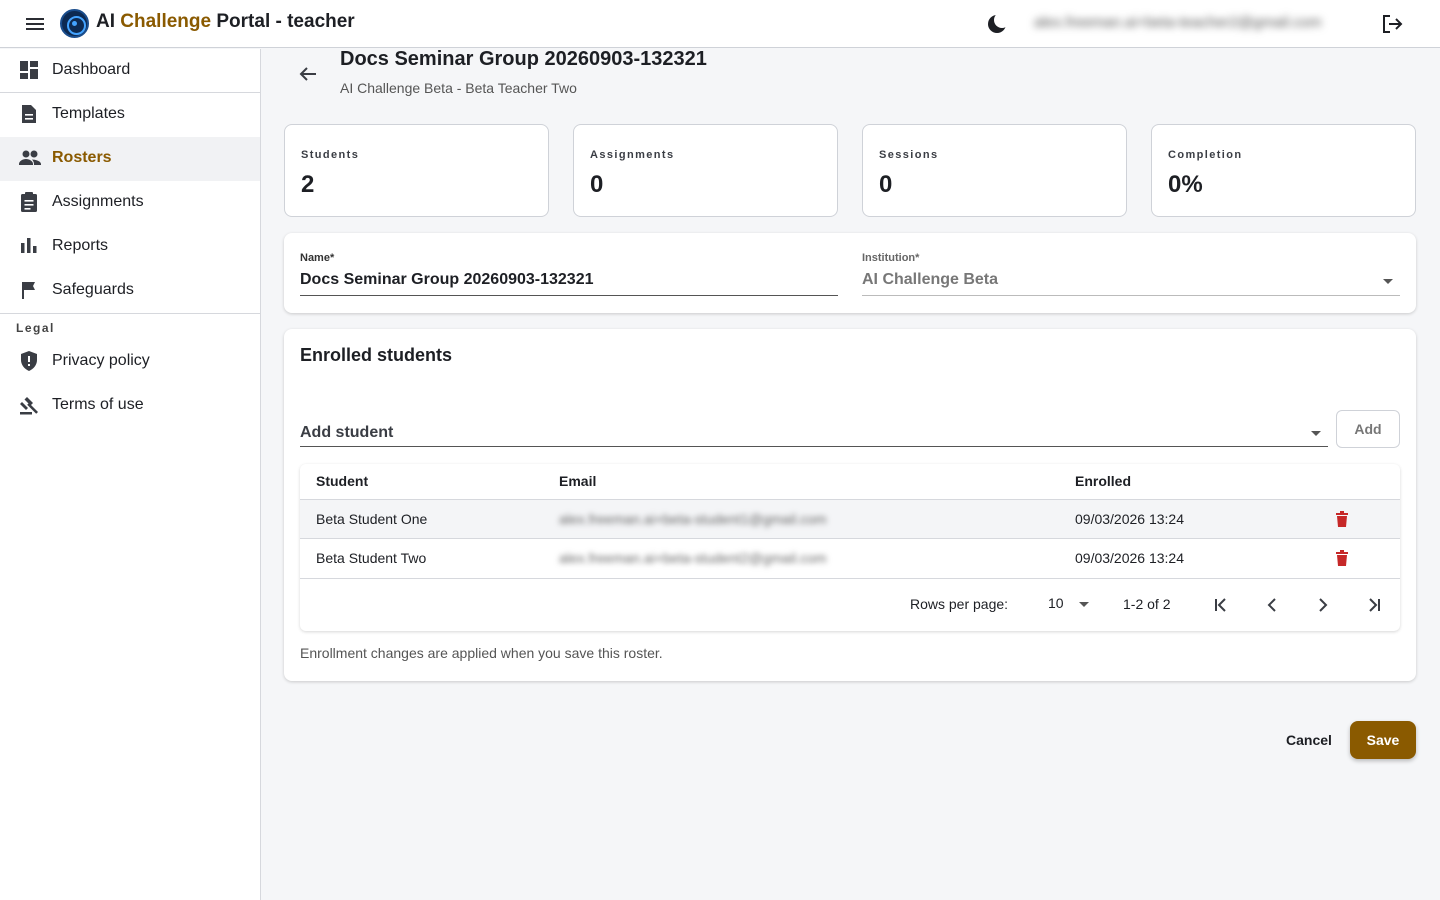 Image resolution: width=1440 pixels, height=900 pixels. I want to click on column-header-enrolled: Enrolled, so click(1103, 481).